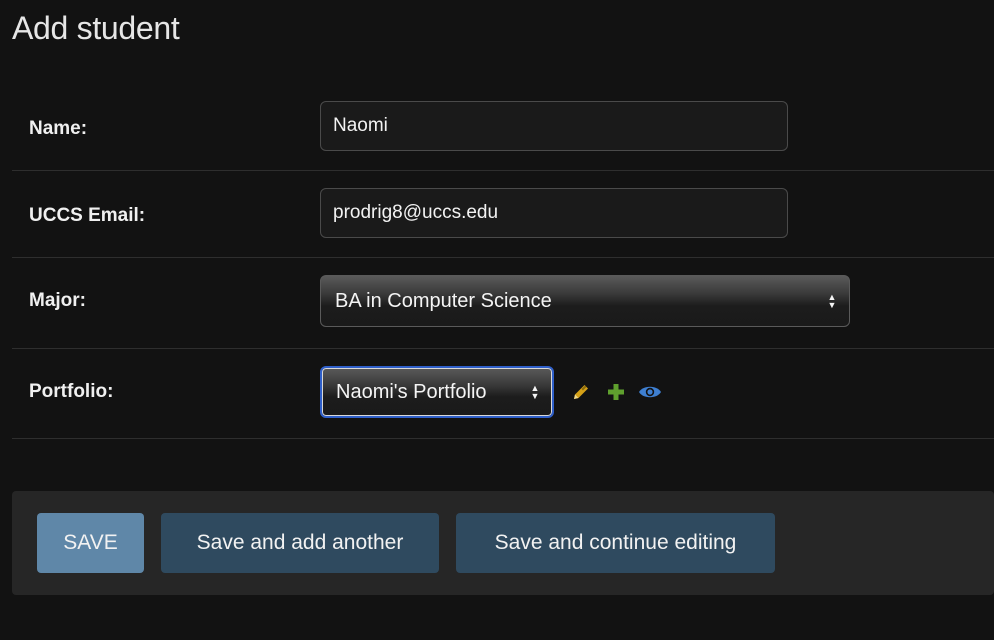 This screenshot has height=640, width=994. I want to click on major-selected-value: BA in Computer Science, so click(443, 300).